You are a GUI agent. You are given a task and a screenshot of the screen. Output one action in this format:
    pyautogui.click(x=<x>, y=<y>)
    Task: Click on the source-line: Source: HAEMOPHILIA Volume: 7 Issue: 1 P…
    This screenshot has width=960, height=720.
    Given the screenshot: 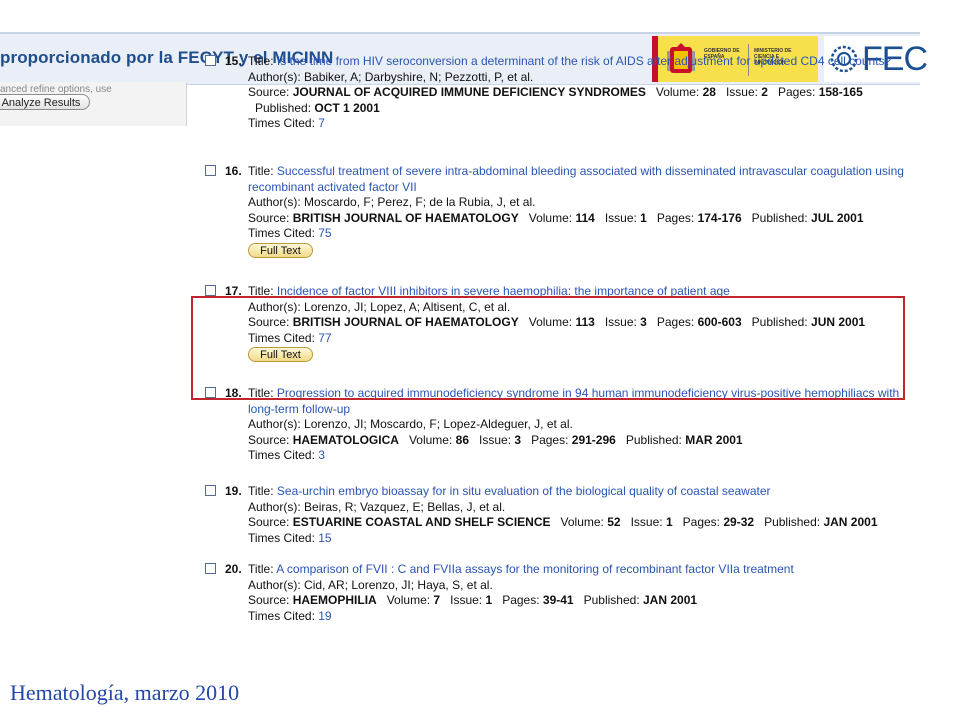 What is the action you would take?
    pyautogui.click(x=578, y=601)
    